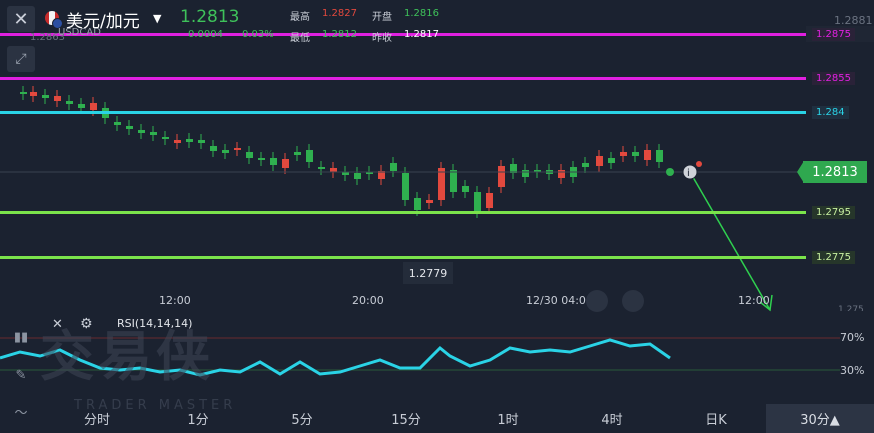 This screenshot has width=874, height=433. I want to click on prev-close-value: 1.2817, so click(421, 34).